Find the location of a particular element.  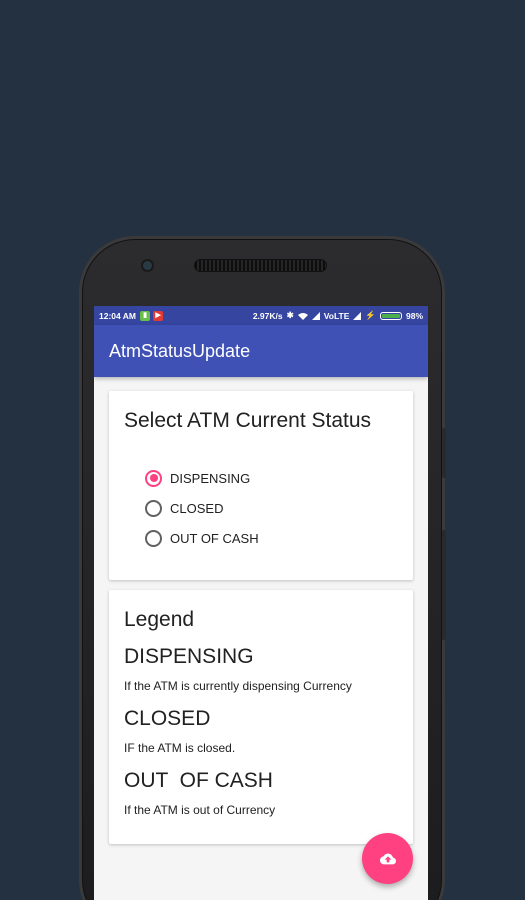

legend-heading: DISPENSING is located at coordinates (189, 656).